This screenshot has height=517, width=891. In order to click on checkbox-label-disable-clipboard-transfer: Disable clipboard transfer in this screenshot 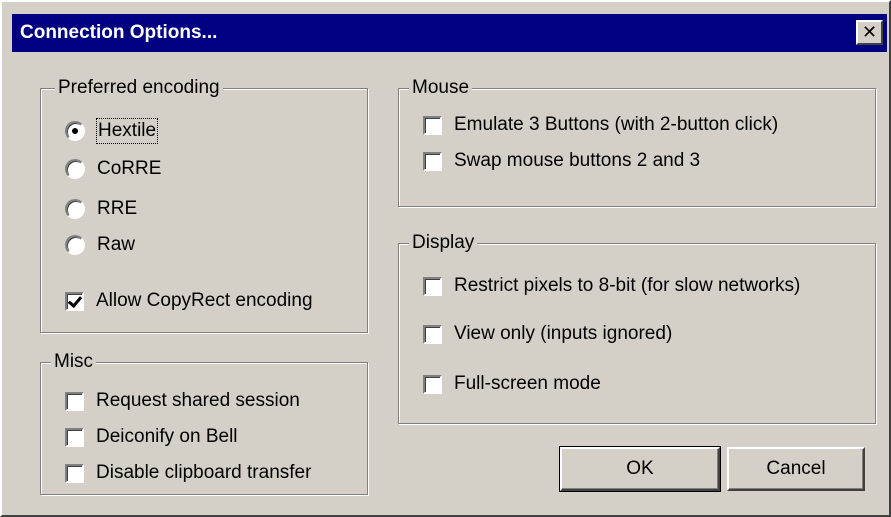, I will do `click(204, 472)`.